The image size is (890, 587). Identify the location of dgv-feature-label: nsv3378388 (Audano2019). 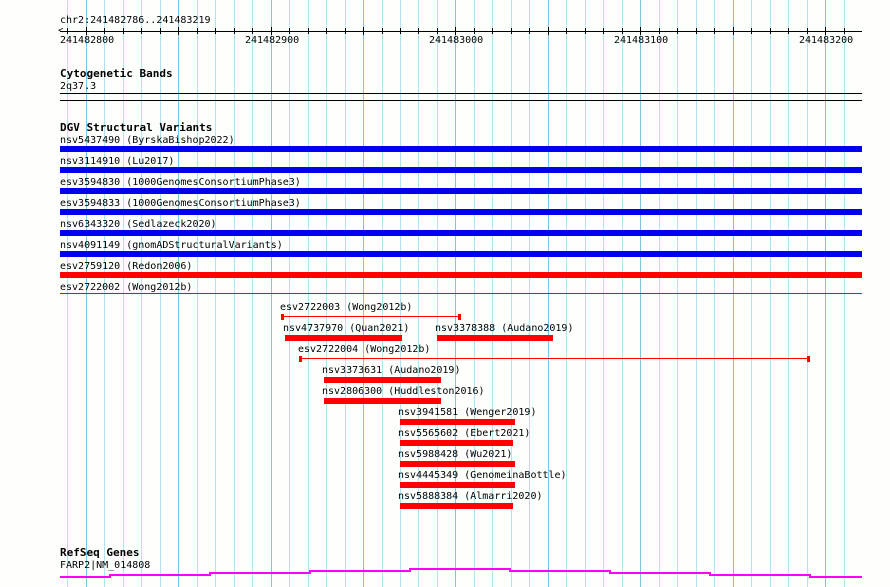
(504, 328).